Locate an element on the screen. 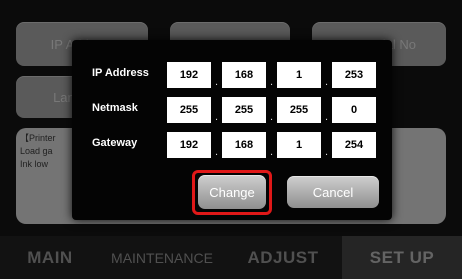 The height and width of the screenshot is (279, 462). netmask-row: Netmask 255 . 255 . 255 . 0 is located at coordinates (232, 110).